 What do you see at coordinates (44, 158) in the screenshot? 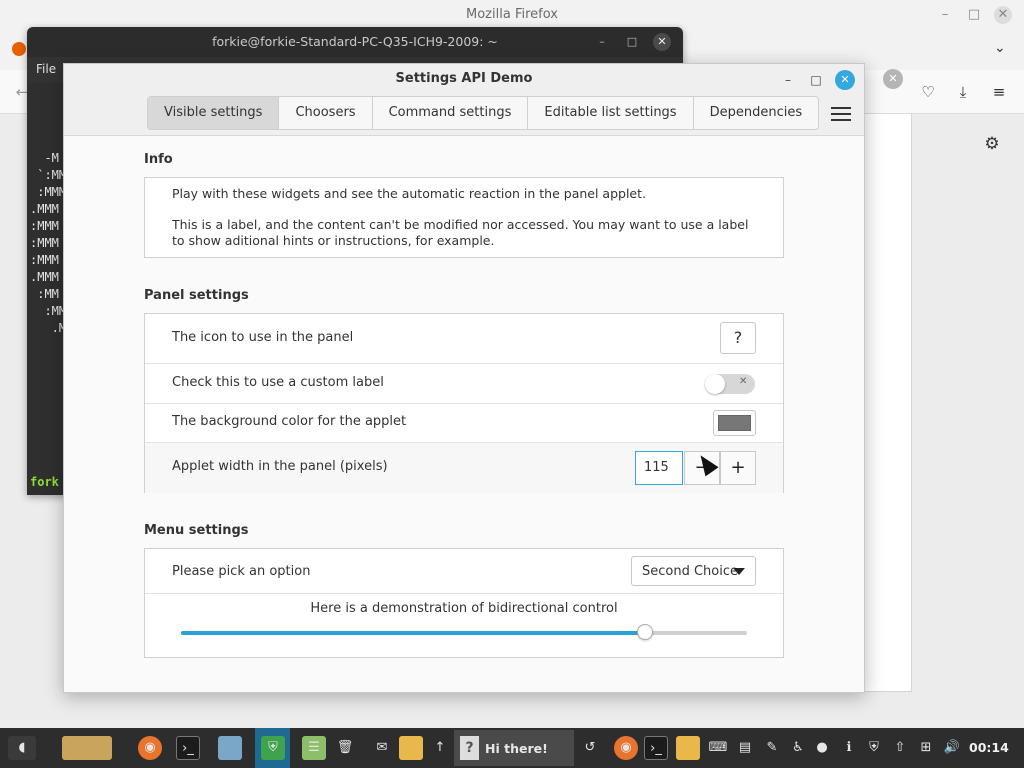
I see `terminal-line: -M` at bounding box center [44, 158].